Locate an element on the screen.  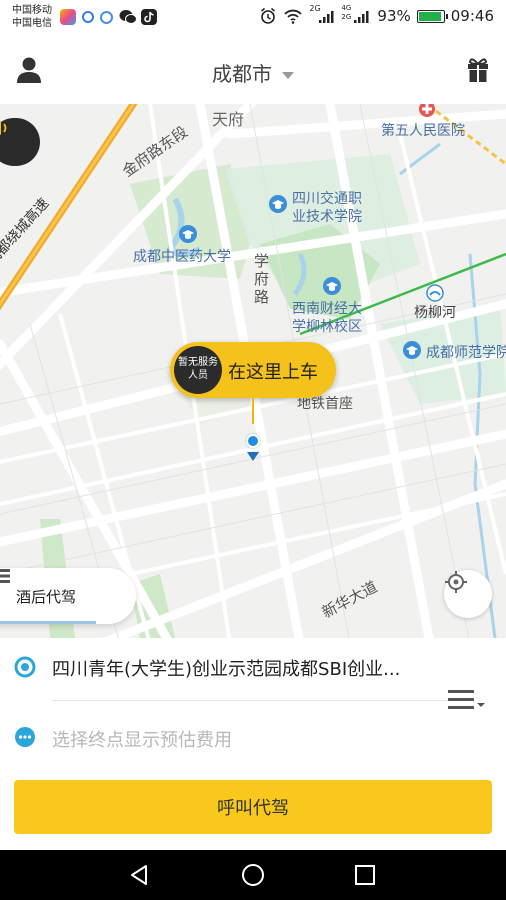
home-icon is located at coordinates (253, 875).